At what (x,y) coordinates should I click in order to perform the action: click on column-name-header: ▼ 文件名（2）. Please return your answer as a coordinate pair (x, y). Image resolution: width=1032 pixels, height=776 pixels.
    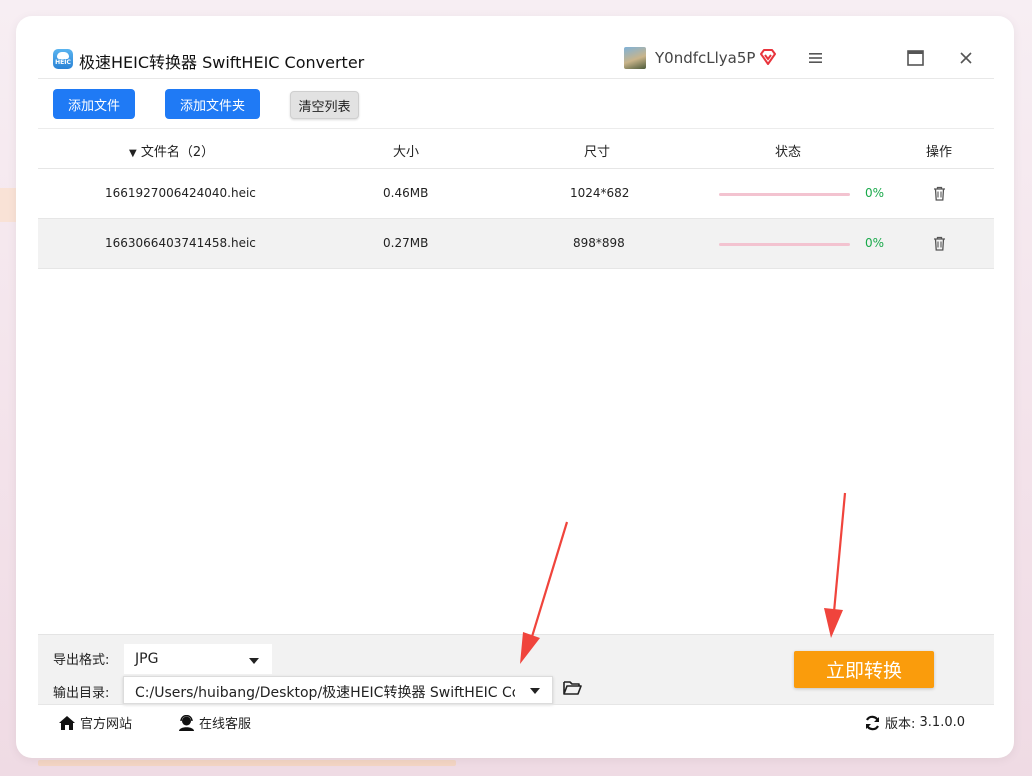
    Looking at the image, I should click on (171, 150).